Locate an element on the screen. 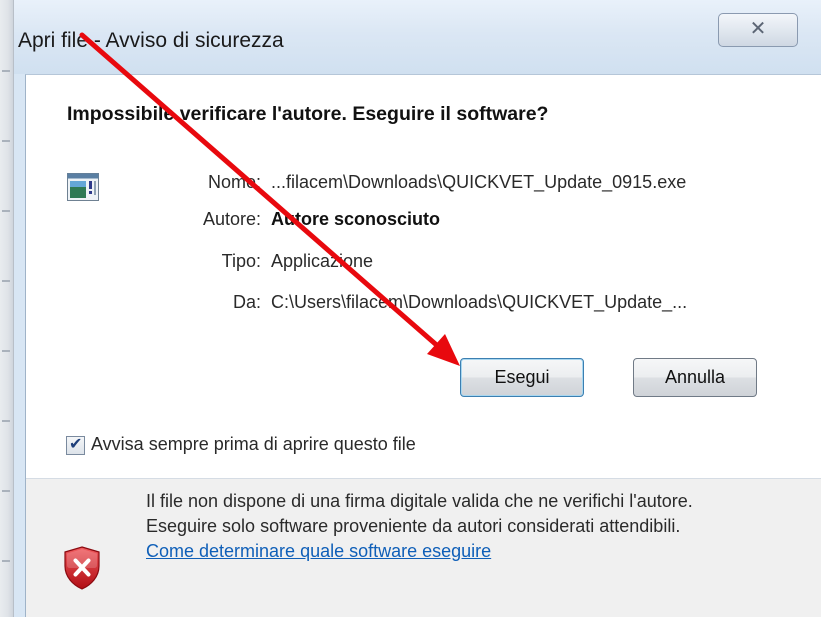  author-label: Autore: is located at coordinates (231, 219).